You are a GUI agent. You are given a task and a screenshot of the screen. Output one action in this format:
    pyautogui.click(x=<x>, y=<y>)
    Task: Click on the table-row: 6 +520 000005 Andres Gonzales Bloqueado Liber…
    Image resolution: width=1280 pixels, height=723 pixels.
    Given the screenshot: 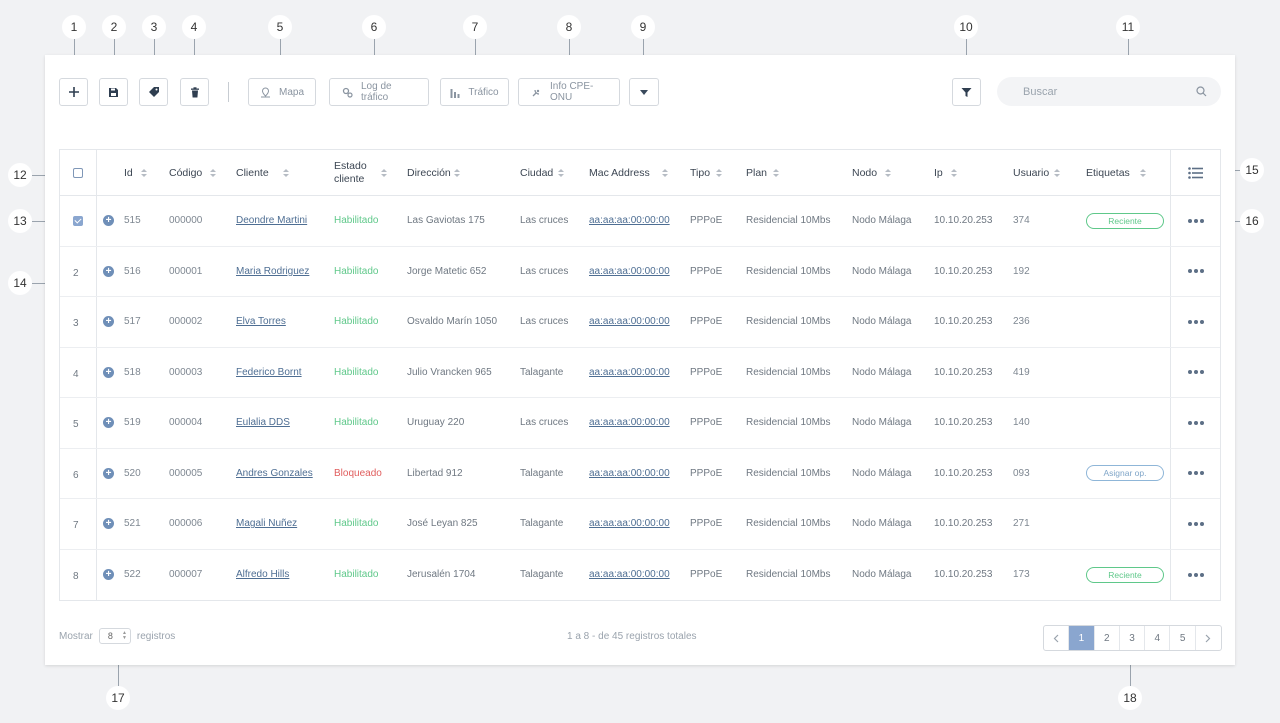 What is the action you would take?
    pyautogui.click(x=640, y=474)
    